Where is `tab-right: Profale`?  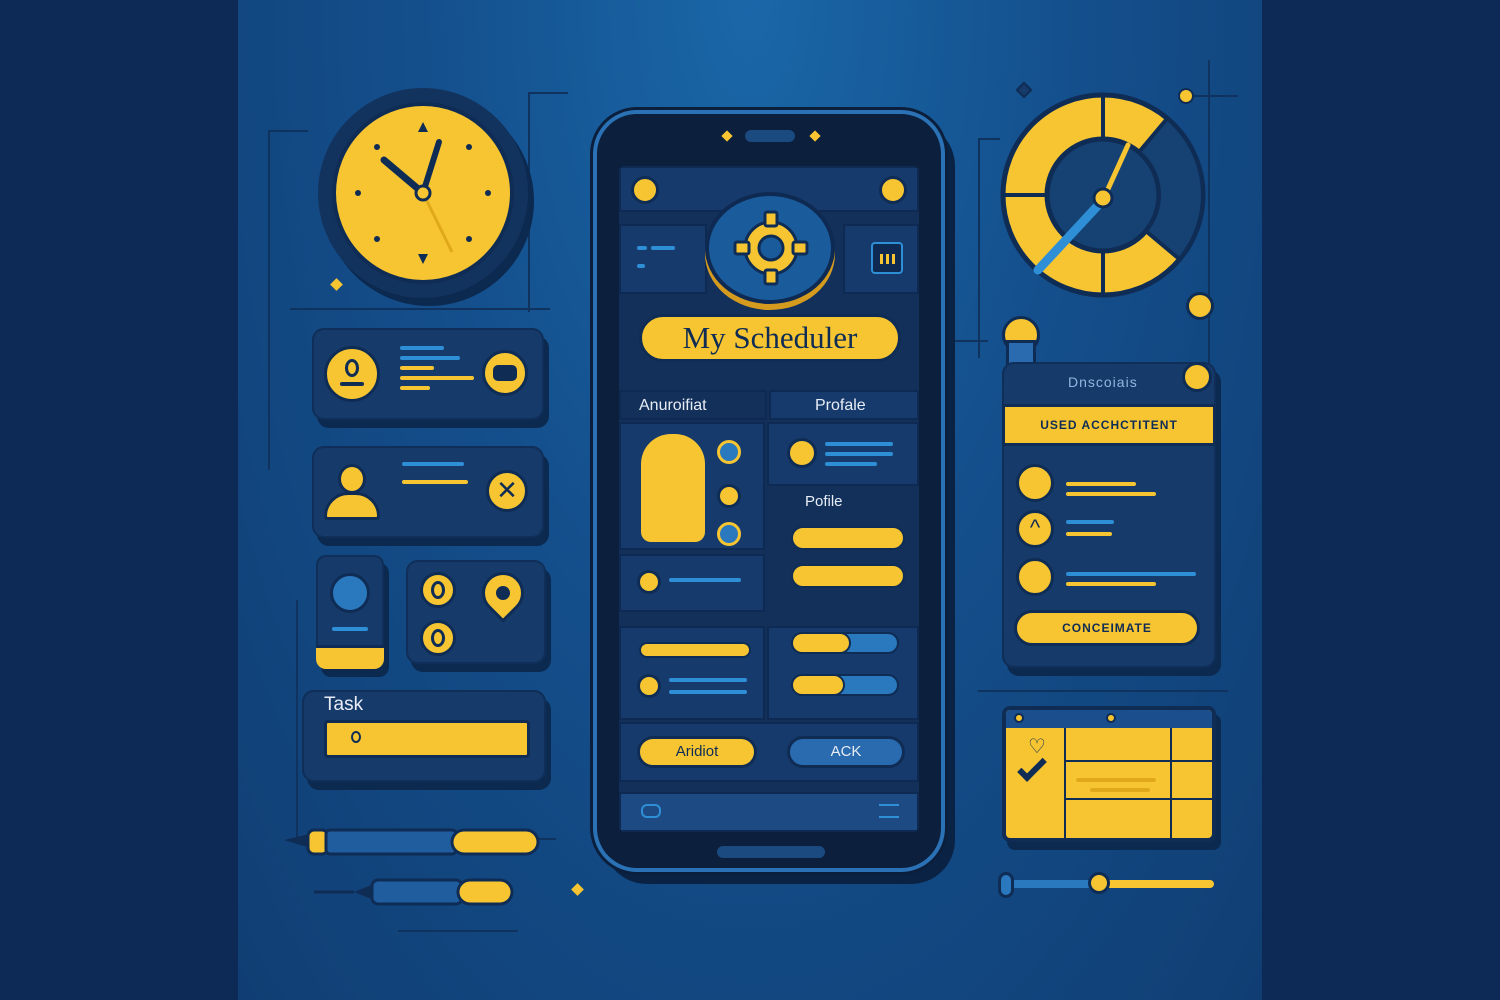 tab-right: Profale is located at coordinates (844, 405).